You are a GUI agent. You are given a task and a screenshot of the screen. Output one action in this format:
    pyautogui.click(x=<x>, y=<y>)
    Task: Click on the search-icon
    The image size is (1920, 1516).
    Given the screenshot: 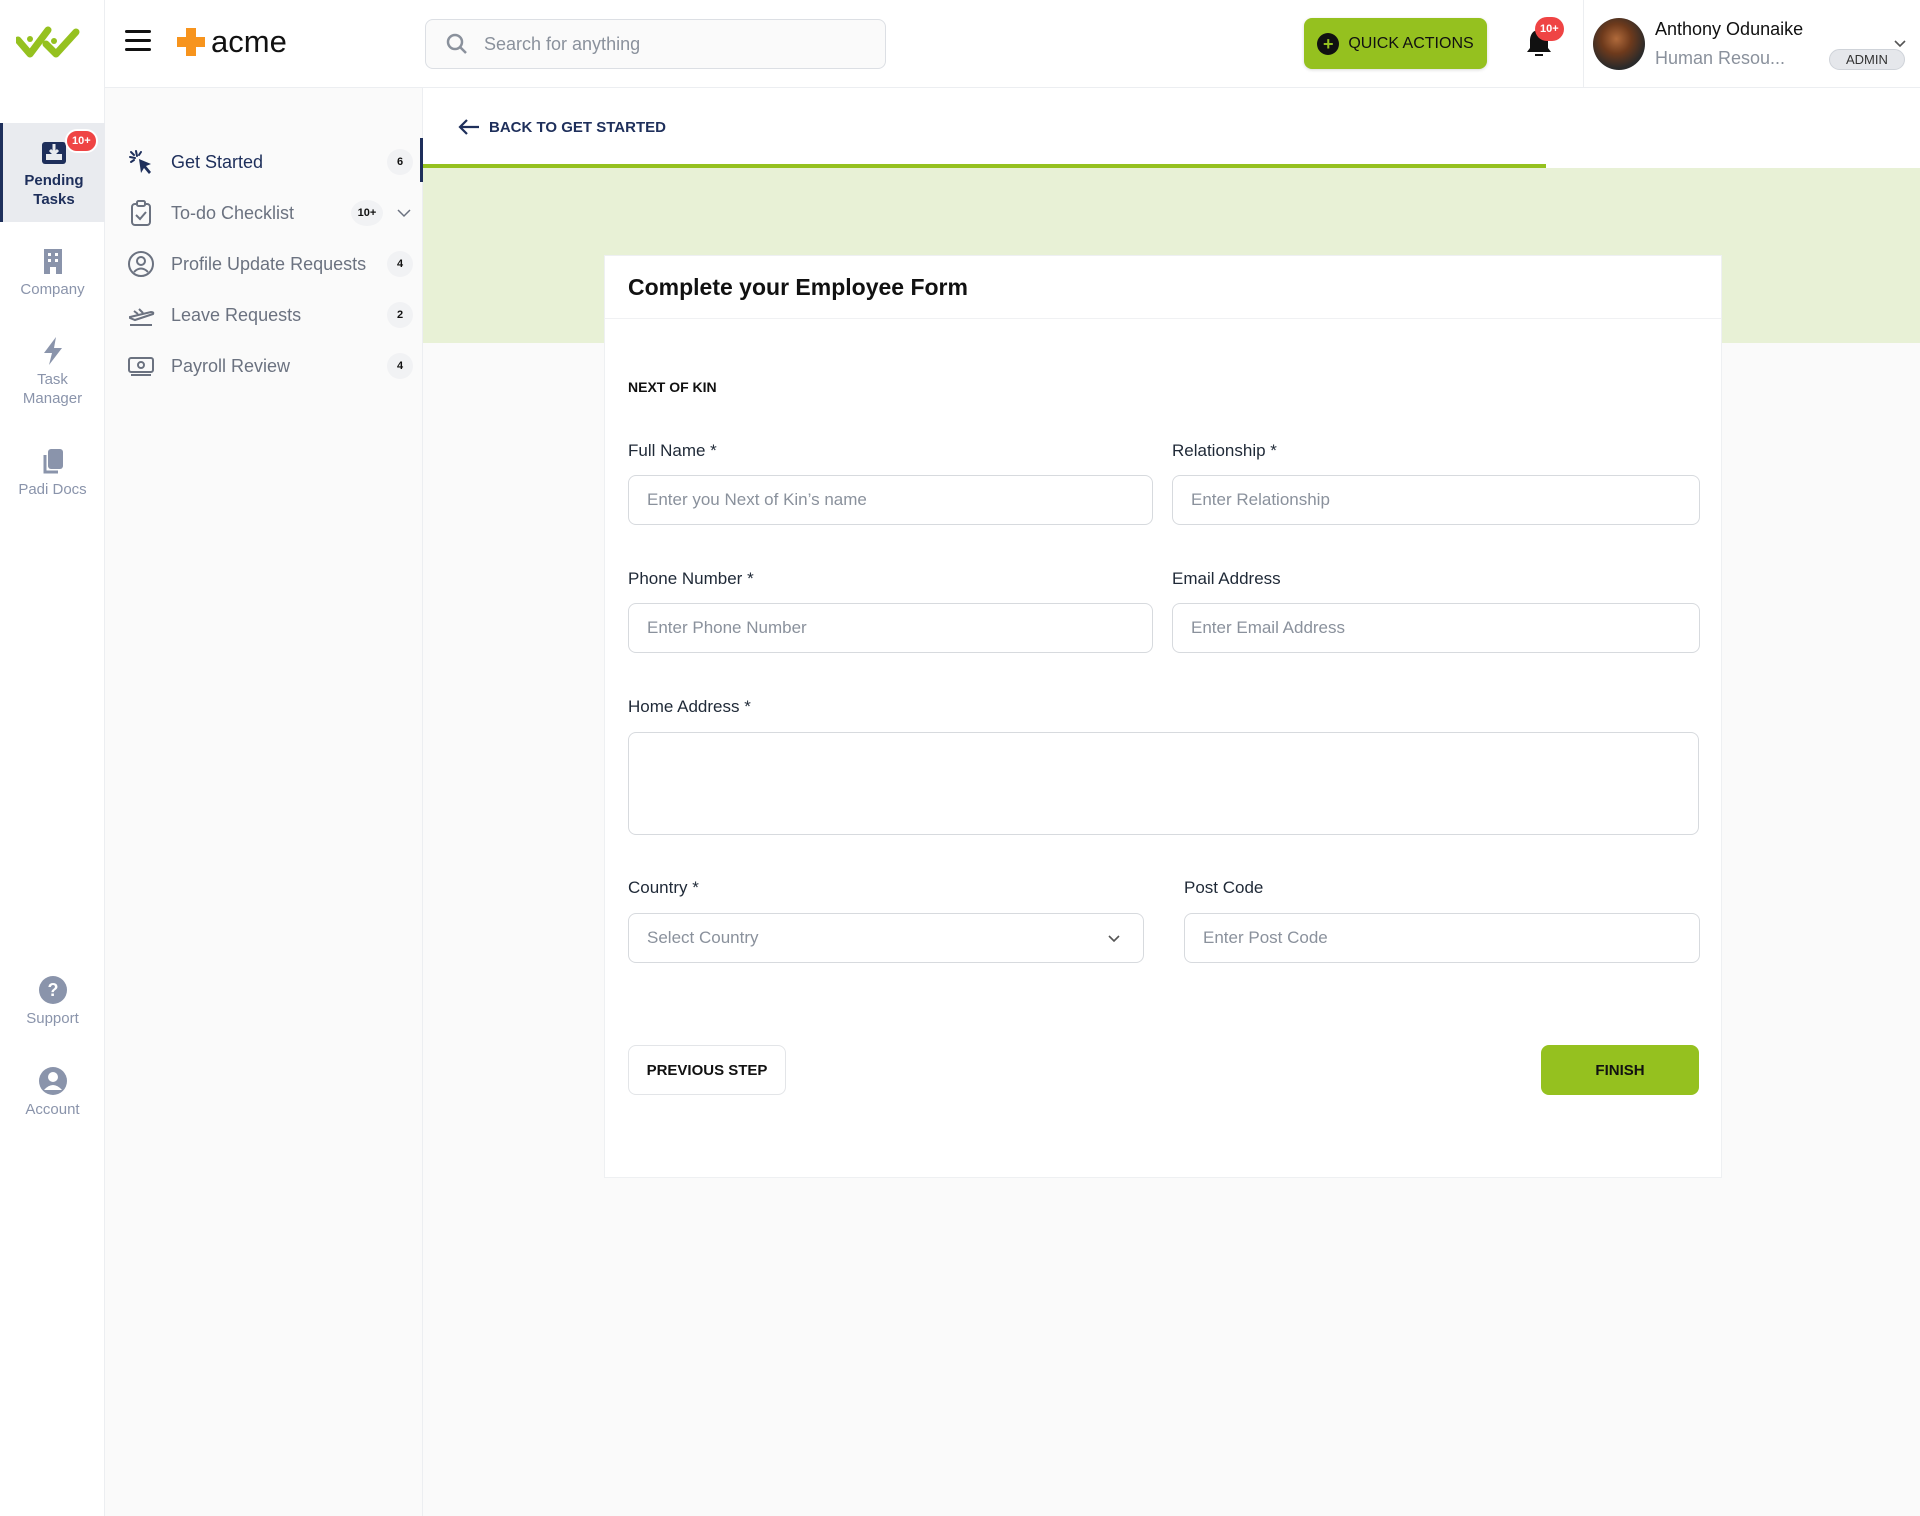 What is the action you would take?
    pyautogui.click(x=456, y=43)
    